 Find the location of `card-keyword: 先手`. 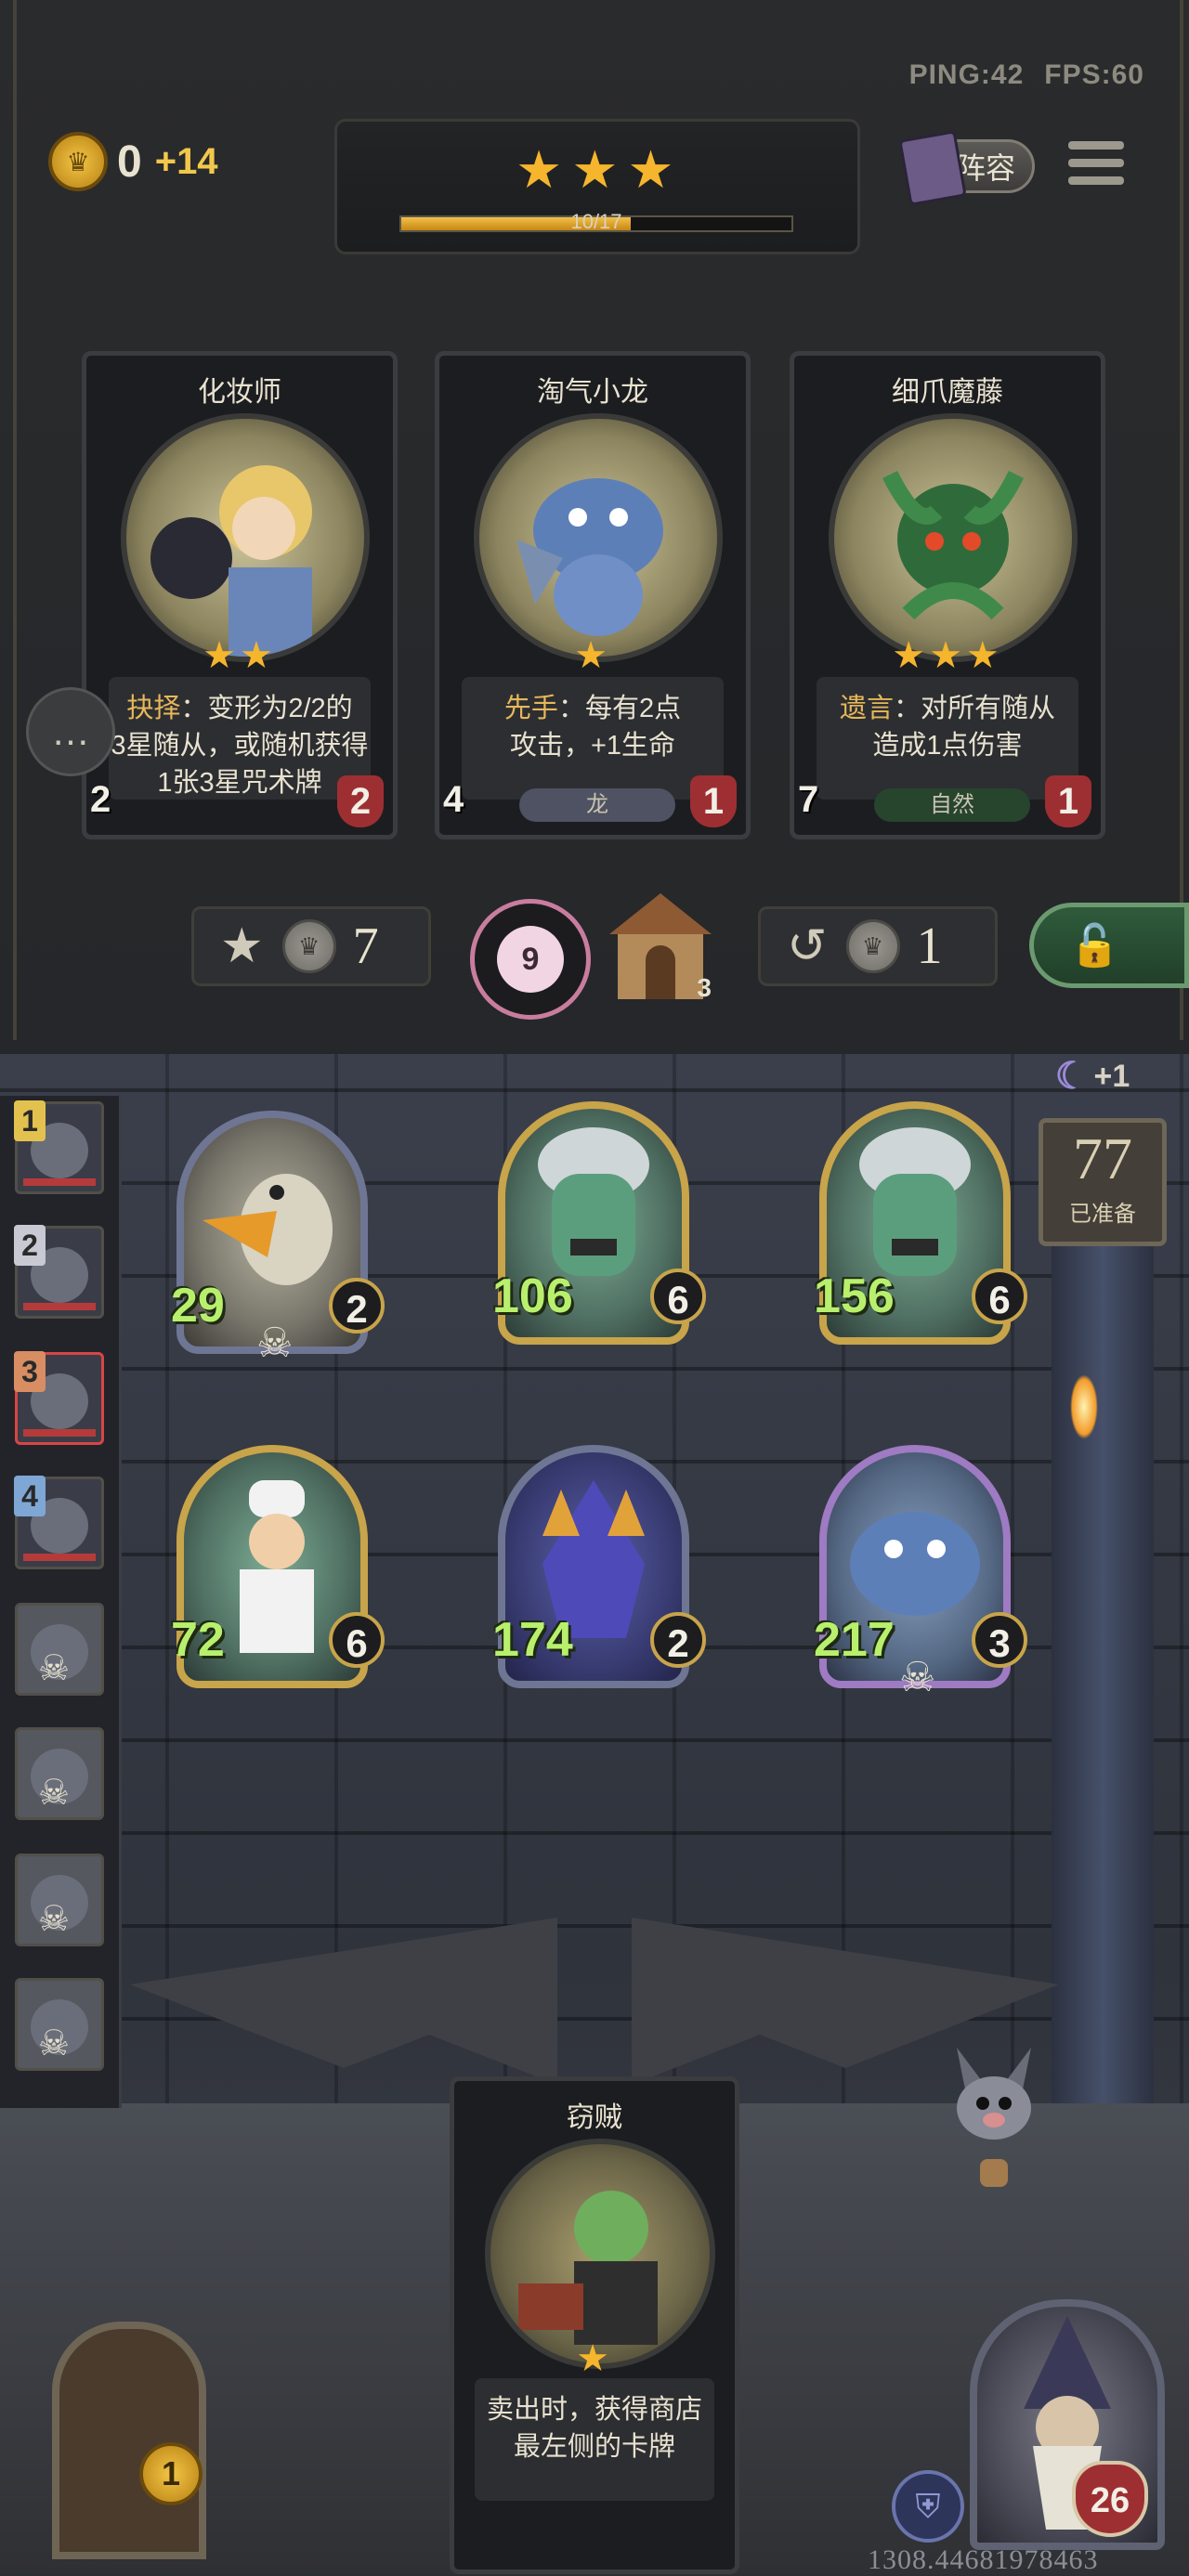

card-keyword: 先手 is located at coordinates (531, 708).